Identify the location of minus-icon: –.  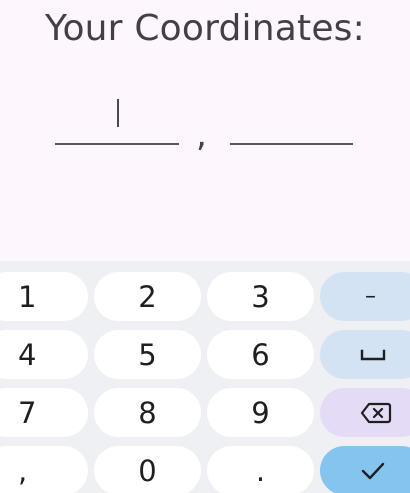
(370, 296).